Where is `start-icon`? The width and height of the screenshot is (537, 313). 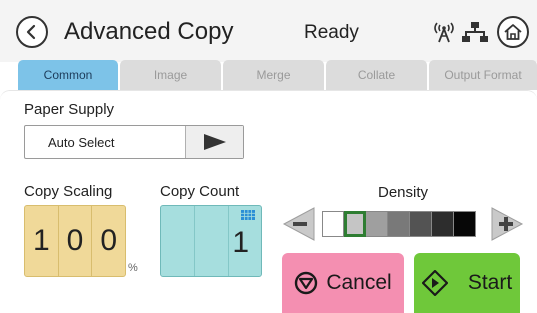 start-icon is located at coordinates (434, 283).